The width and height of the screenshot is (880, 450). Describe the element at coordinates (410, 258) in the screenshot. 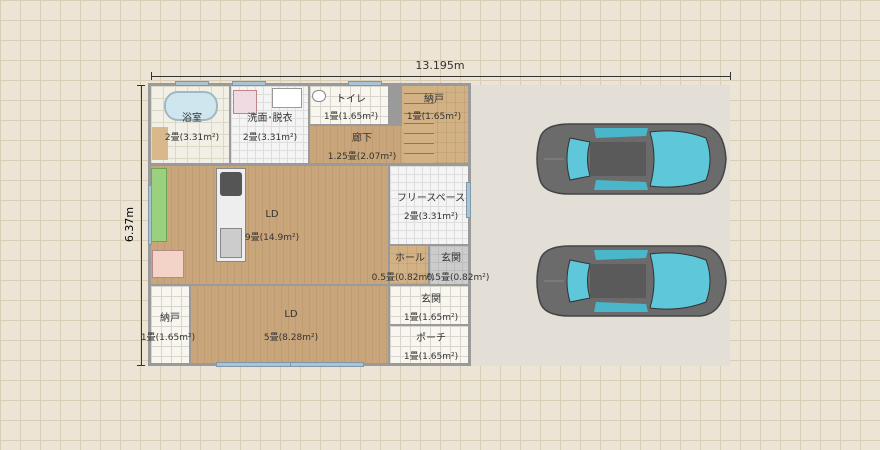

I see `label-hall-name: ホール` at that location.